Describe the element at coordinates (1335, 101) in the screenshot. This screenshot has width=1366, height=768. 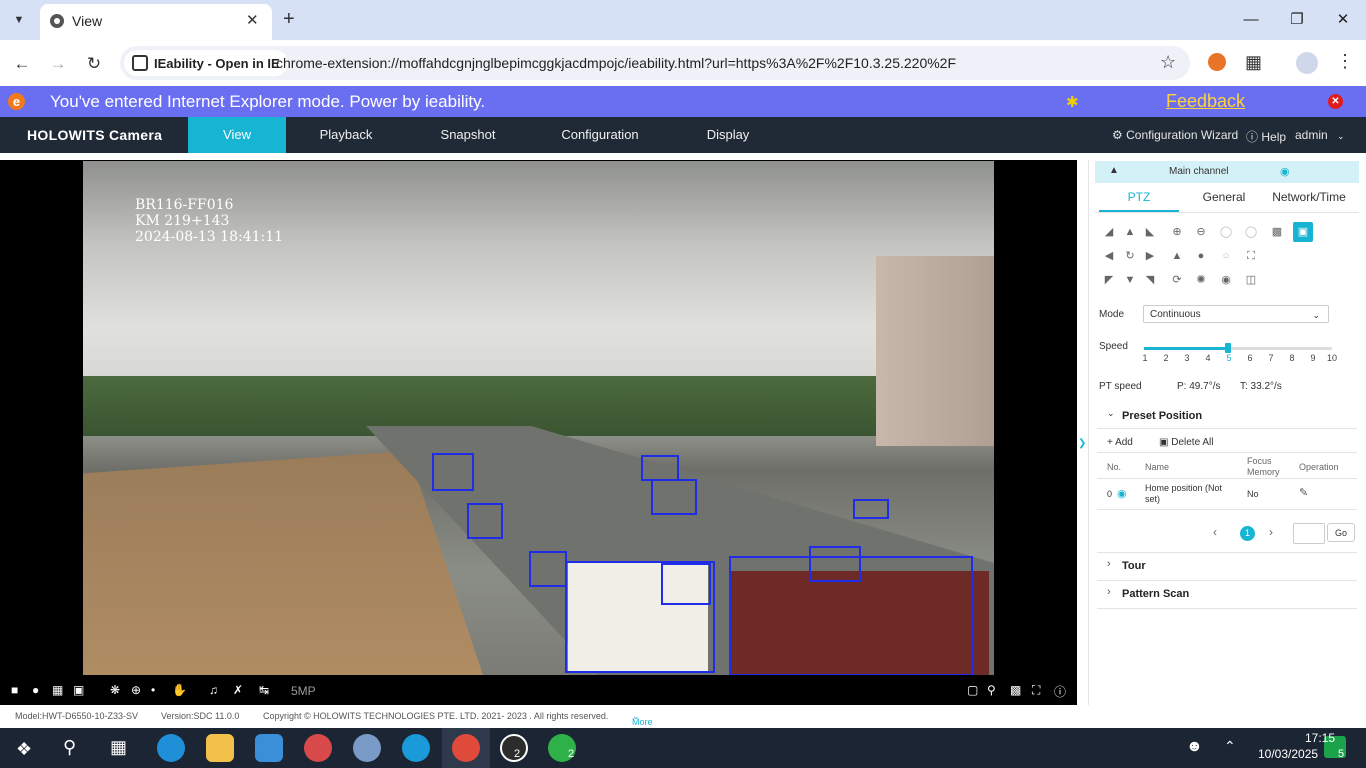
I see `close-banner-icon: ✕` at that location.